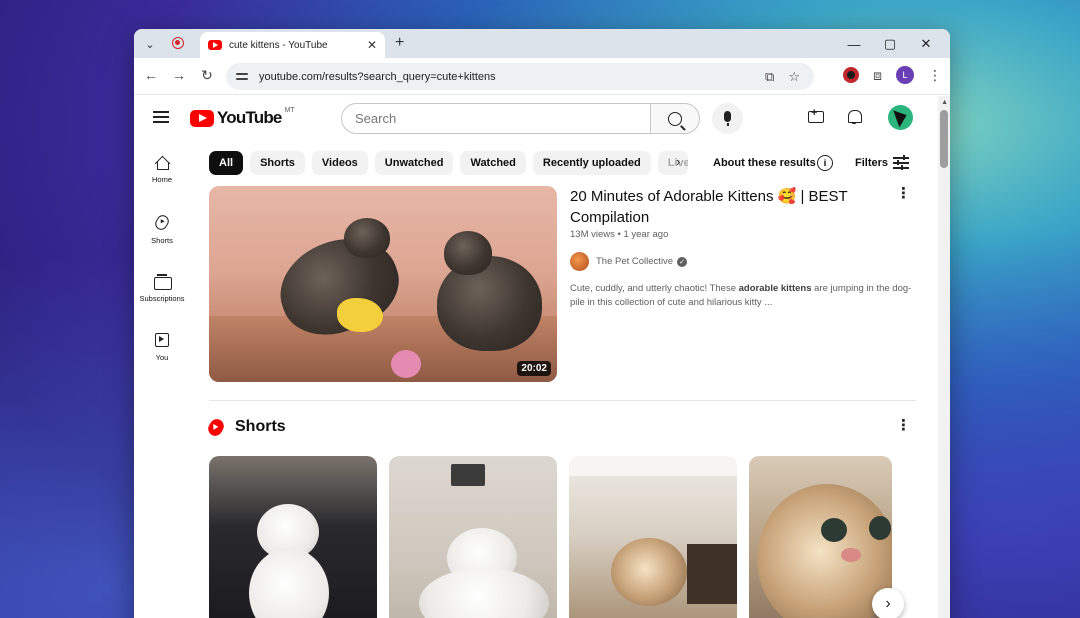 This screenshot has height=618, width=1080. What do you see at coordinates (151, 75) in the screenshot?
I see `back-icon: ←` at bounding box center [151, 75].